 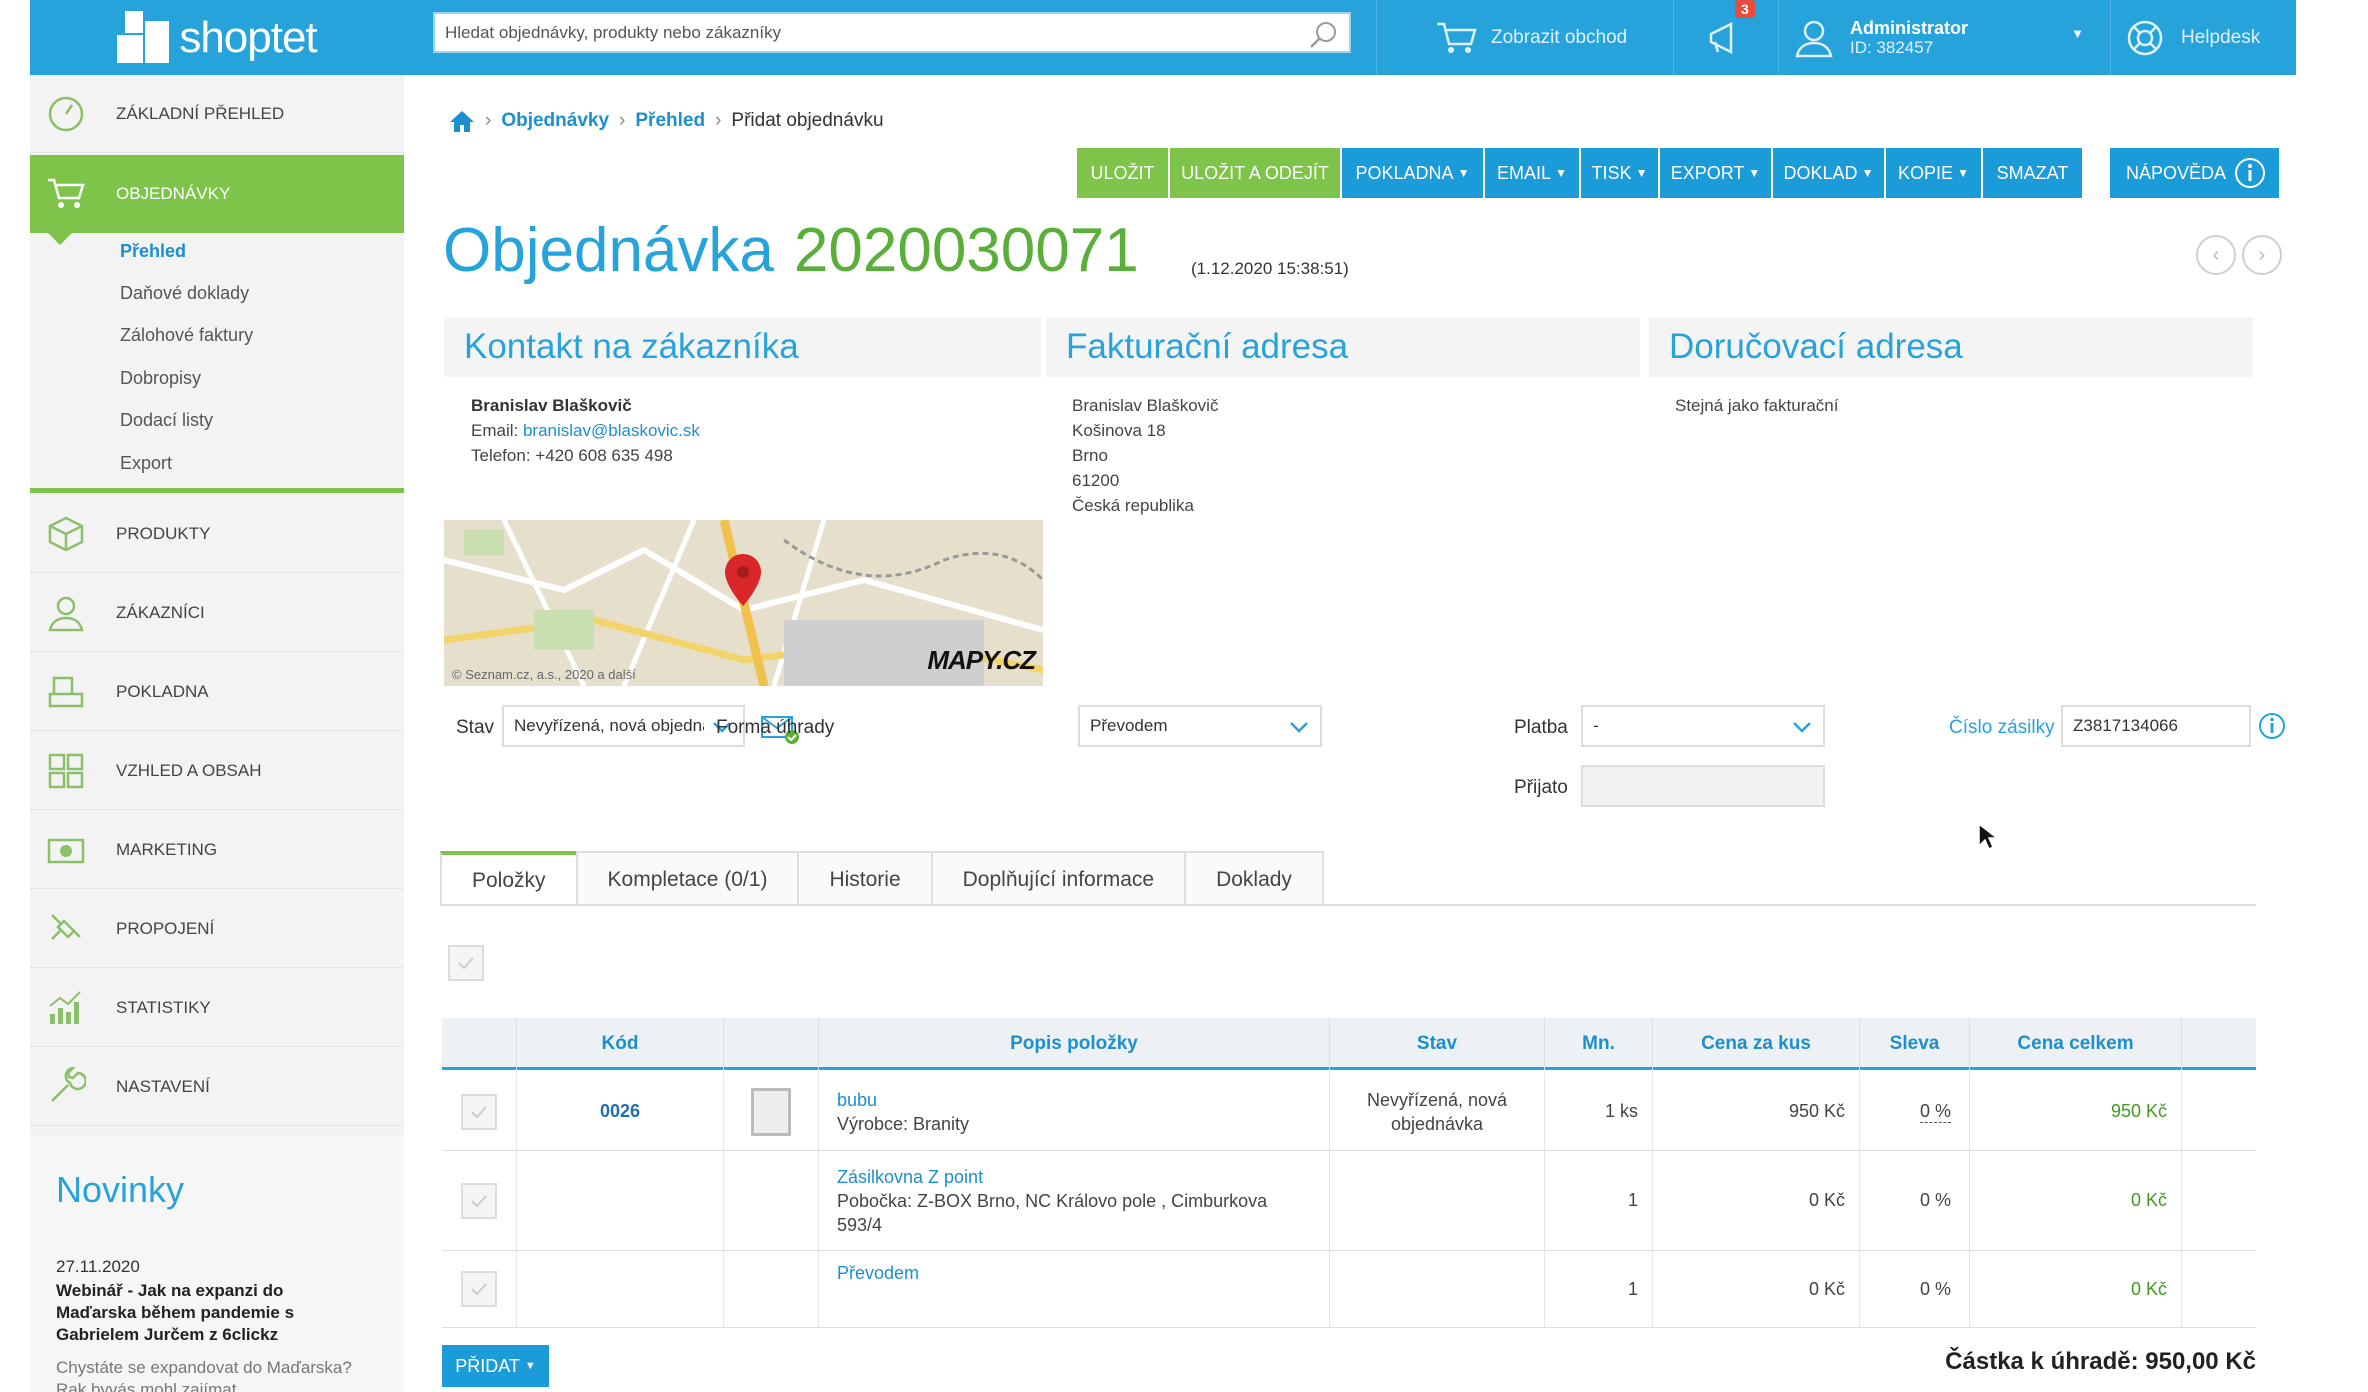 I want to click on order-title: Objednávka, so click(x=608, y=250).